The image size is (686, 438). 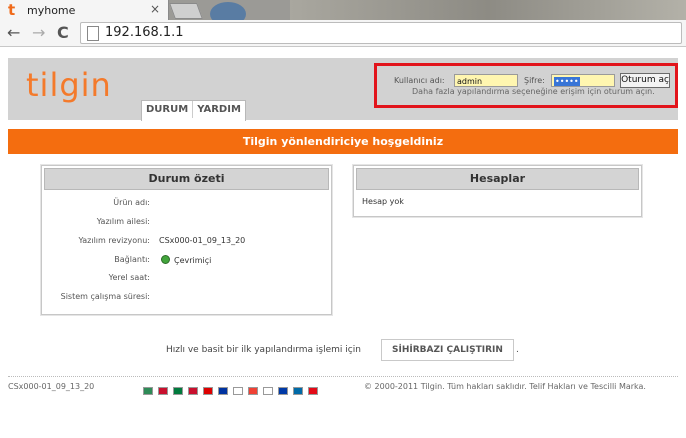 What do you see at coordinates (155, 9) in the screenshot?
I see `close-tab-icon: ×` at bounding box center [155, 9].